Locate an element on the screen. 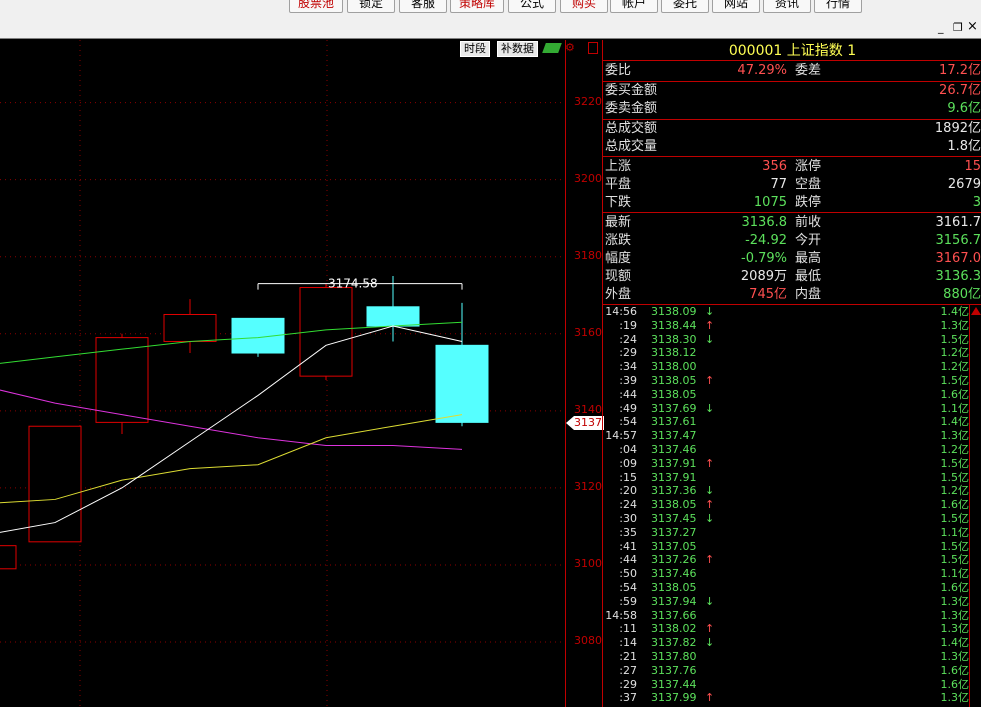 Image resolution: width=981 pixels, height=707 pixels. pct-label: 幅度 is located at coordinates (618, 258).